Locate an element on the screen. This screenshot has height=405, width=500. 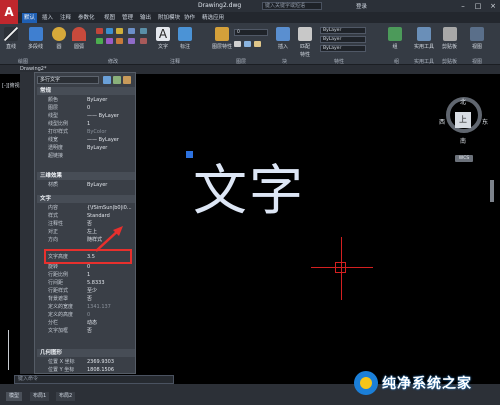
viewcube-top-face: 上 is located at coordinates (463, 120).